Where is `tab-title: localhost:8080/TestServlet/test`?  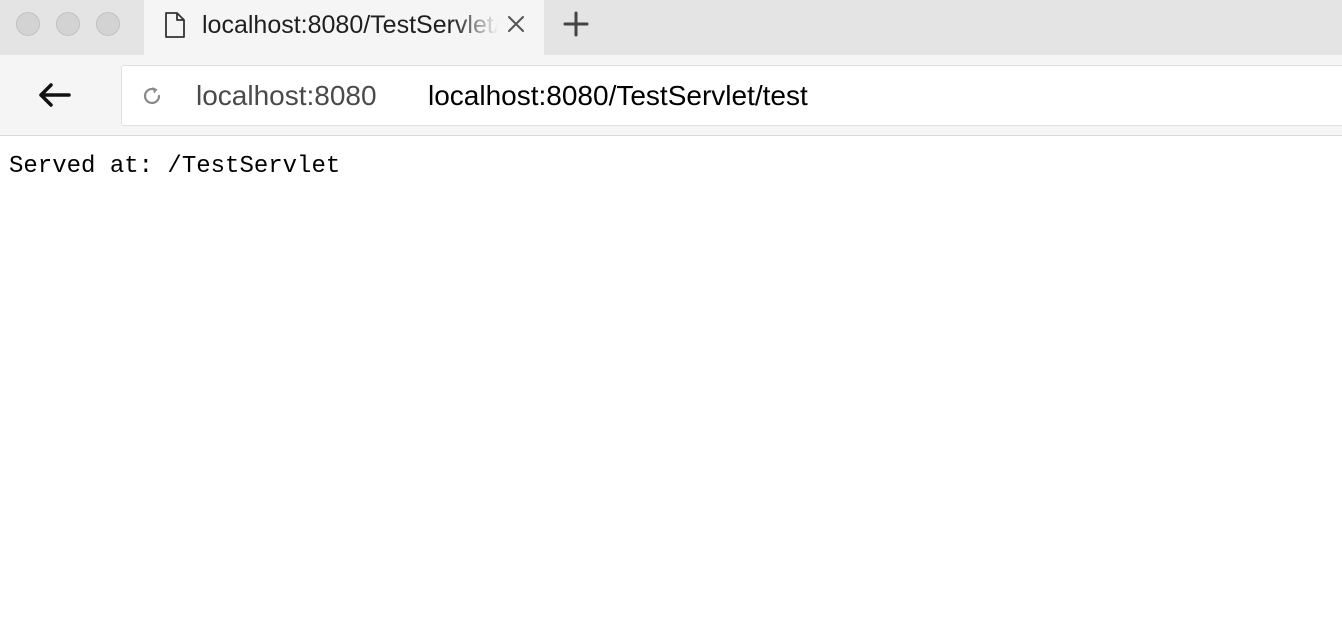 tab-title: localhost:8080/TestServlet/test is located at coordinates (350, 25).